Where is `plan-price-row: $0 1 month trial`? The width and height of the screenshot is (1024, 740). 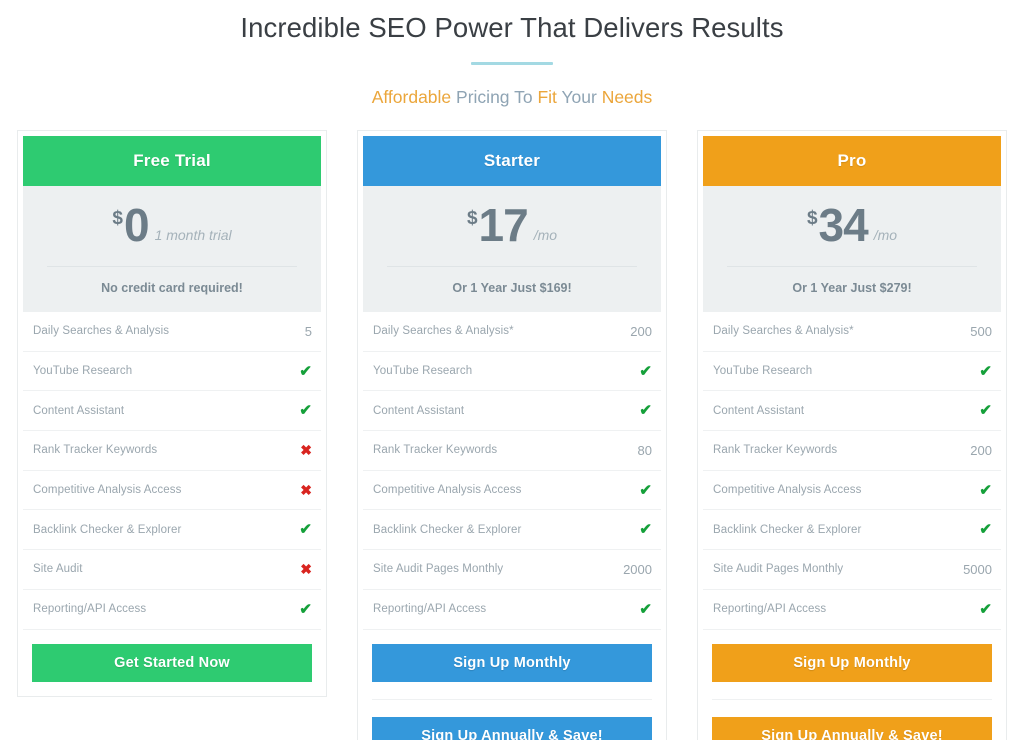
plan-price-row: $0 1 month trial is located at coordinates (172, 229).